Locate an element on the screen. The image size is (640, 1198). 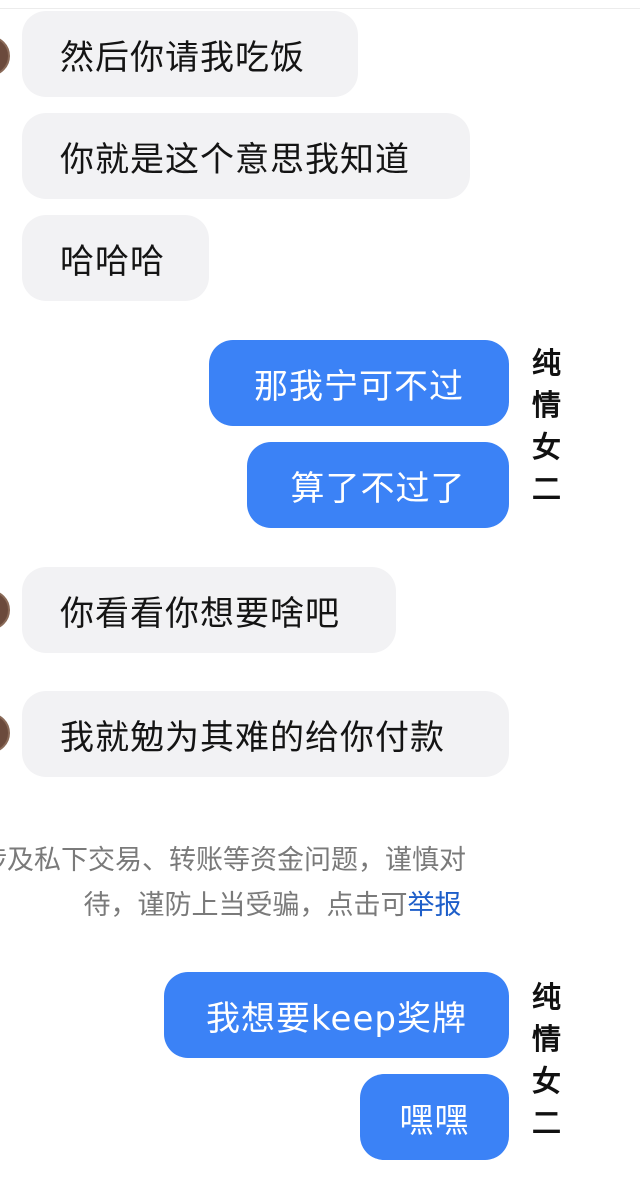
incoming-message: 你看看你想要啥吧 is located at coordinates (209, 610).